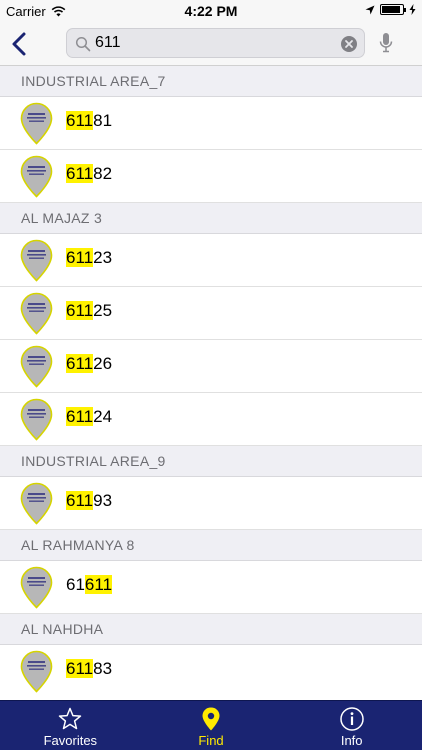 Image resolution: width=422 pixels, height=750 pixels. Describe the element at coordinates (386, 43) in the screenshot. I see `microphone-icon` at that location.